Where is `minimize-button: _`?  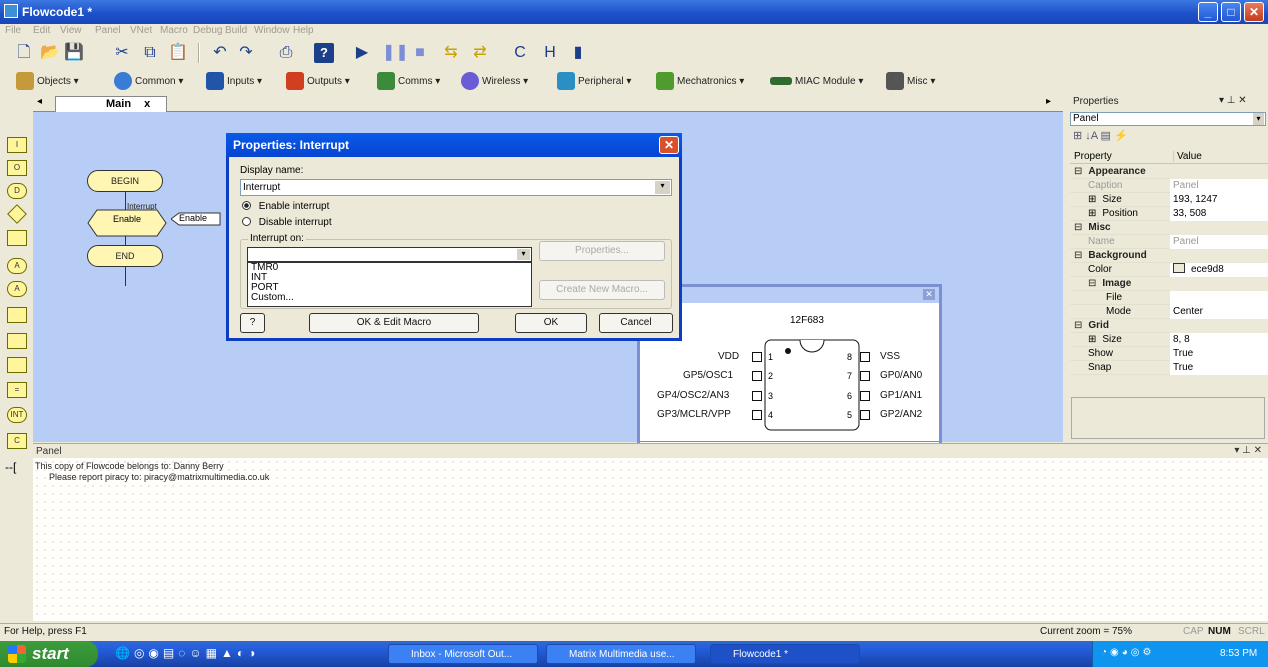 minimize-button: _ is located at coordinates (1208, 12).